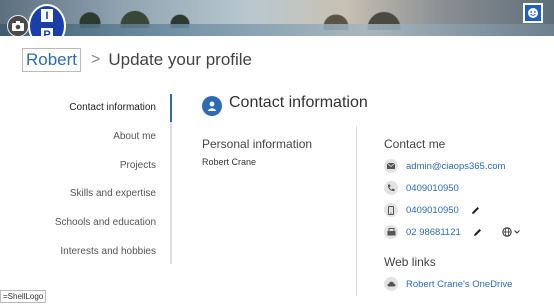 The image size is (554, 304). What do you see at coordinates (455, 166) in the screenshot?
I see `email-link: admin@ciaops365.com` at bounding box center [455, 166].